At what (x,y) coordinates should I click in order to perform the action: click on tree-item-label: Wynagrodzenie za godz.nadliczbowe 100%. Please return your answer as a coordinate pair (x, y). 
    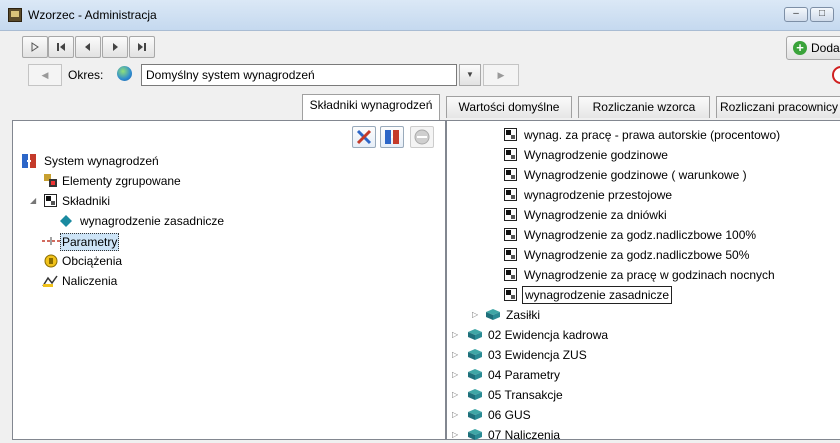
    Looking at the image, I should click on (640, 235).